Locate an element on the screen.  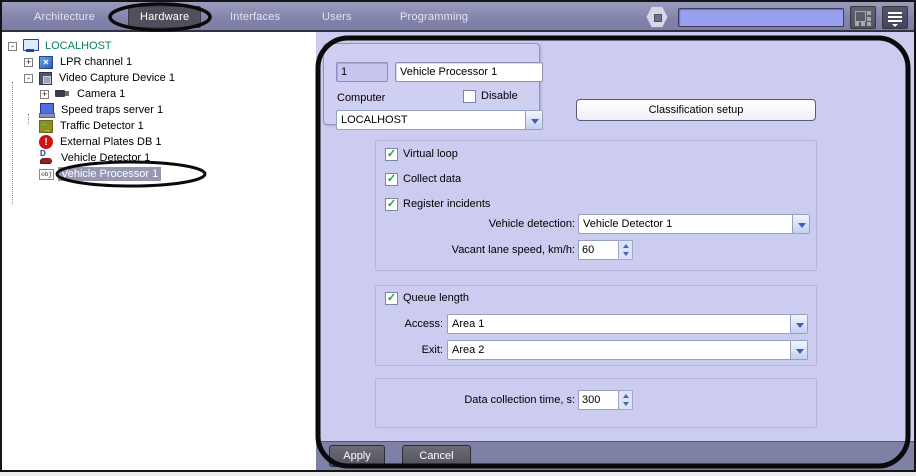
traffic-detector-icon is located at coordinates (46, 126).